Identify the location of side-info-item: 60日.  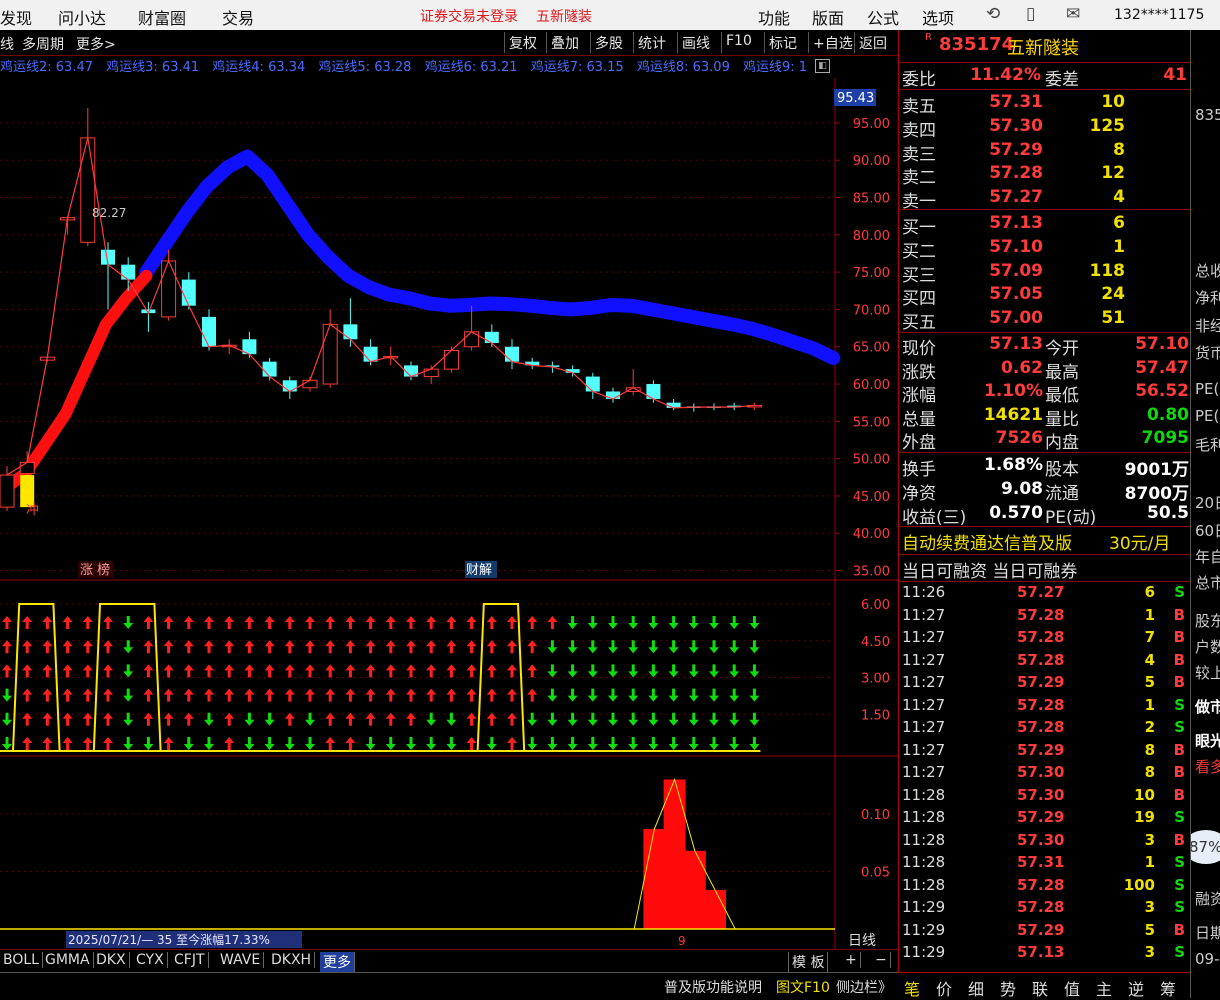
(1207, 530).